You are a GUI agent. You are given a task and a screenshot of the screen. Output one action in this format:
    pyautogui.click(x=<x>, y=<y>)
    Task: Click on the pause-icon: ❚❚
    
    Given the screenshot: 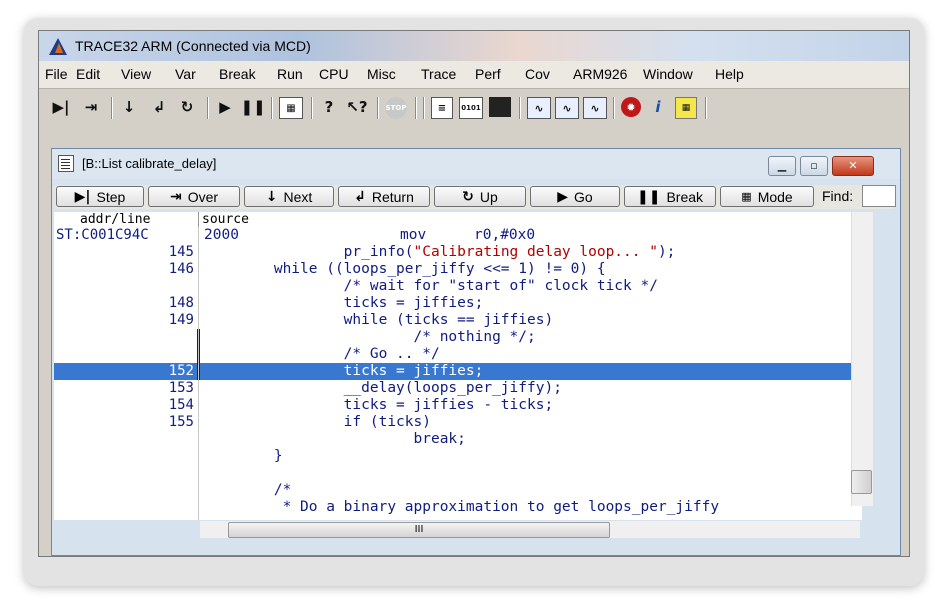 What is the action you would take?
    pyautogui.click(x=252, y=107)
    